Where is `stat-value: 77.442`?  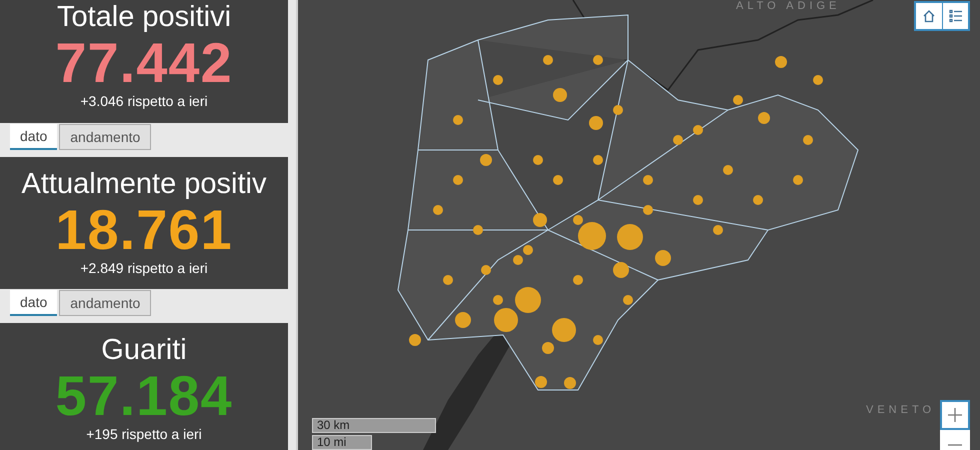 stat-value: 77.442 is located at coordinates (144, 63).